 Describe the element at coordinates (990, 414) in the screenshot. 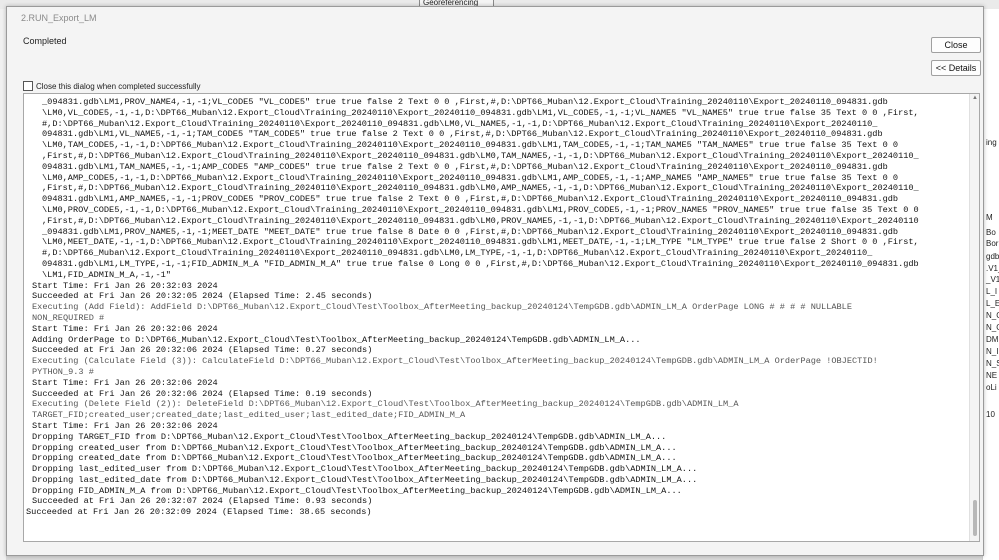

I see `background-text-fragment: 10` at that location.